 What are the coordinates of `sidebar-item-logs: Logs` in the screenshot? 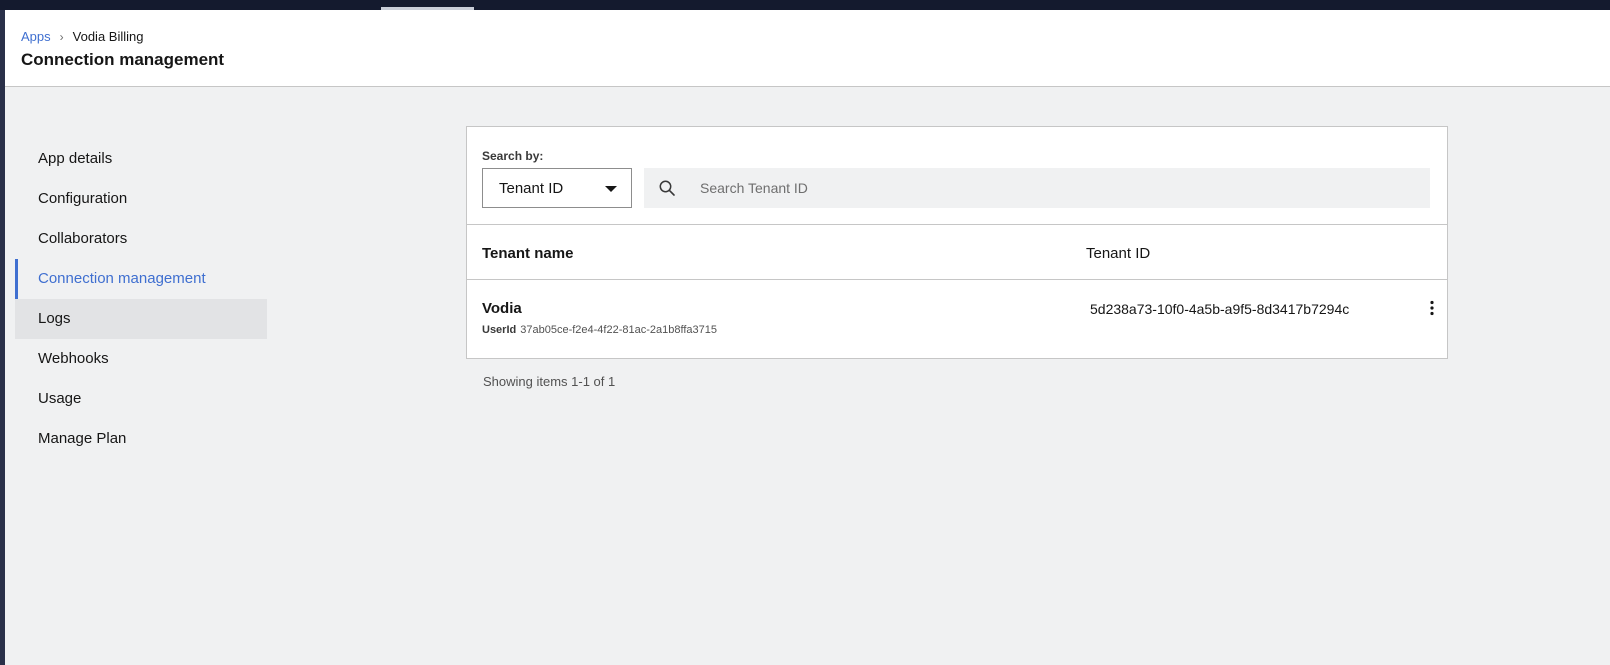 It's located at (141, 319).